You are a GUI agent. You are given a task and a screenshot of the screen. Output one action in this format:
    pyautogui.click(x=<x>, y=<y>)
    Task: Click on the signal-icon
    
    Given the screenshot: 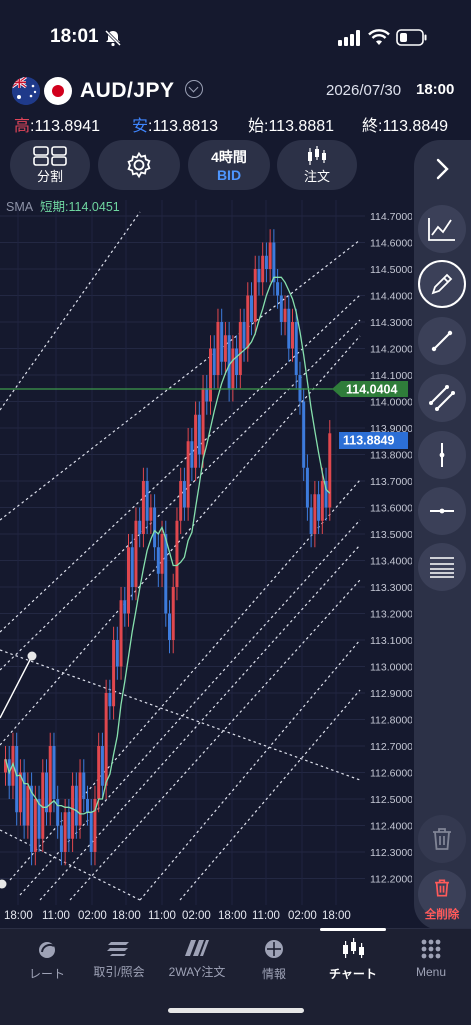 What is the action you would take?
    pyautogui.click(x=350, y=40)
    